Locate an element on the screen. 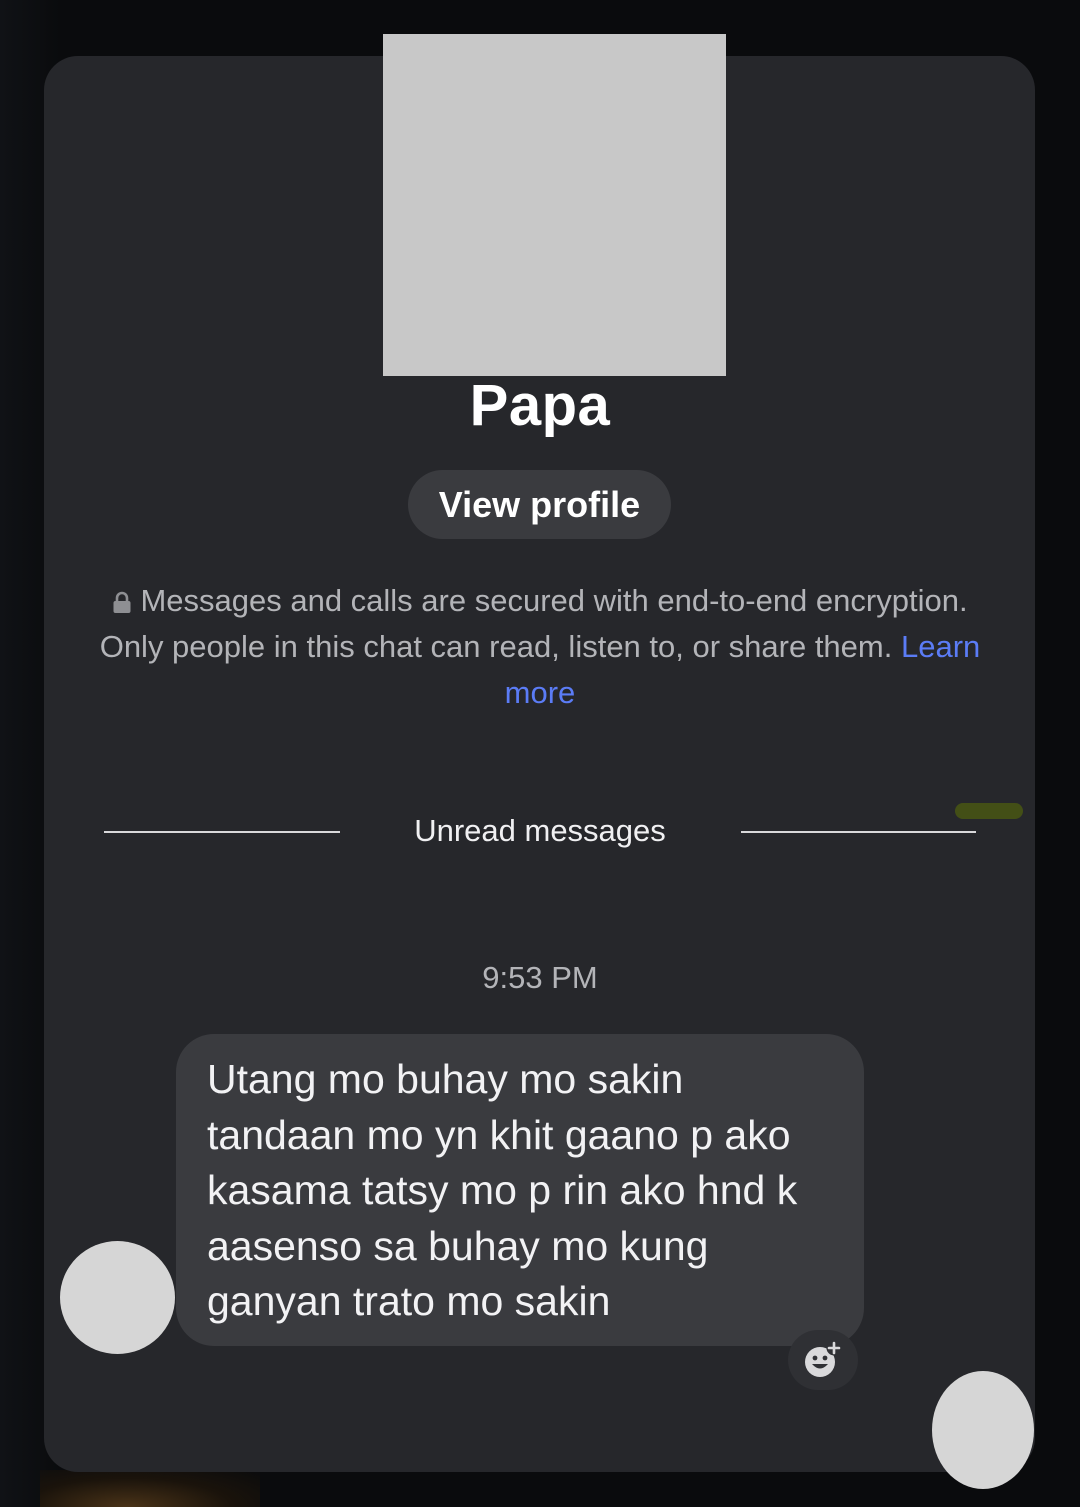 The image size is (1080, 1507). add-reaction-icon is located at coordinates (823, 1358).